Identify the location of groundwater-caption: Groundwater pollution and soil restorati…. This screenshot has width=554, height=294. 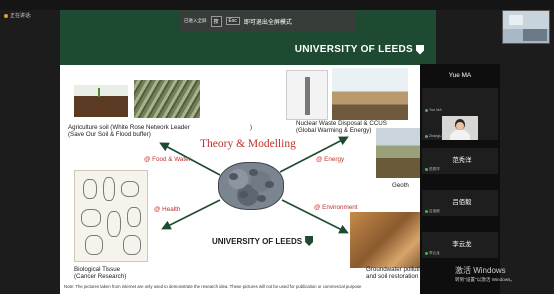
(396, 273).